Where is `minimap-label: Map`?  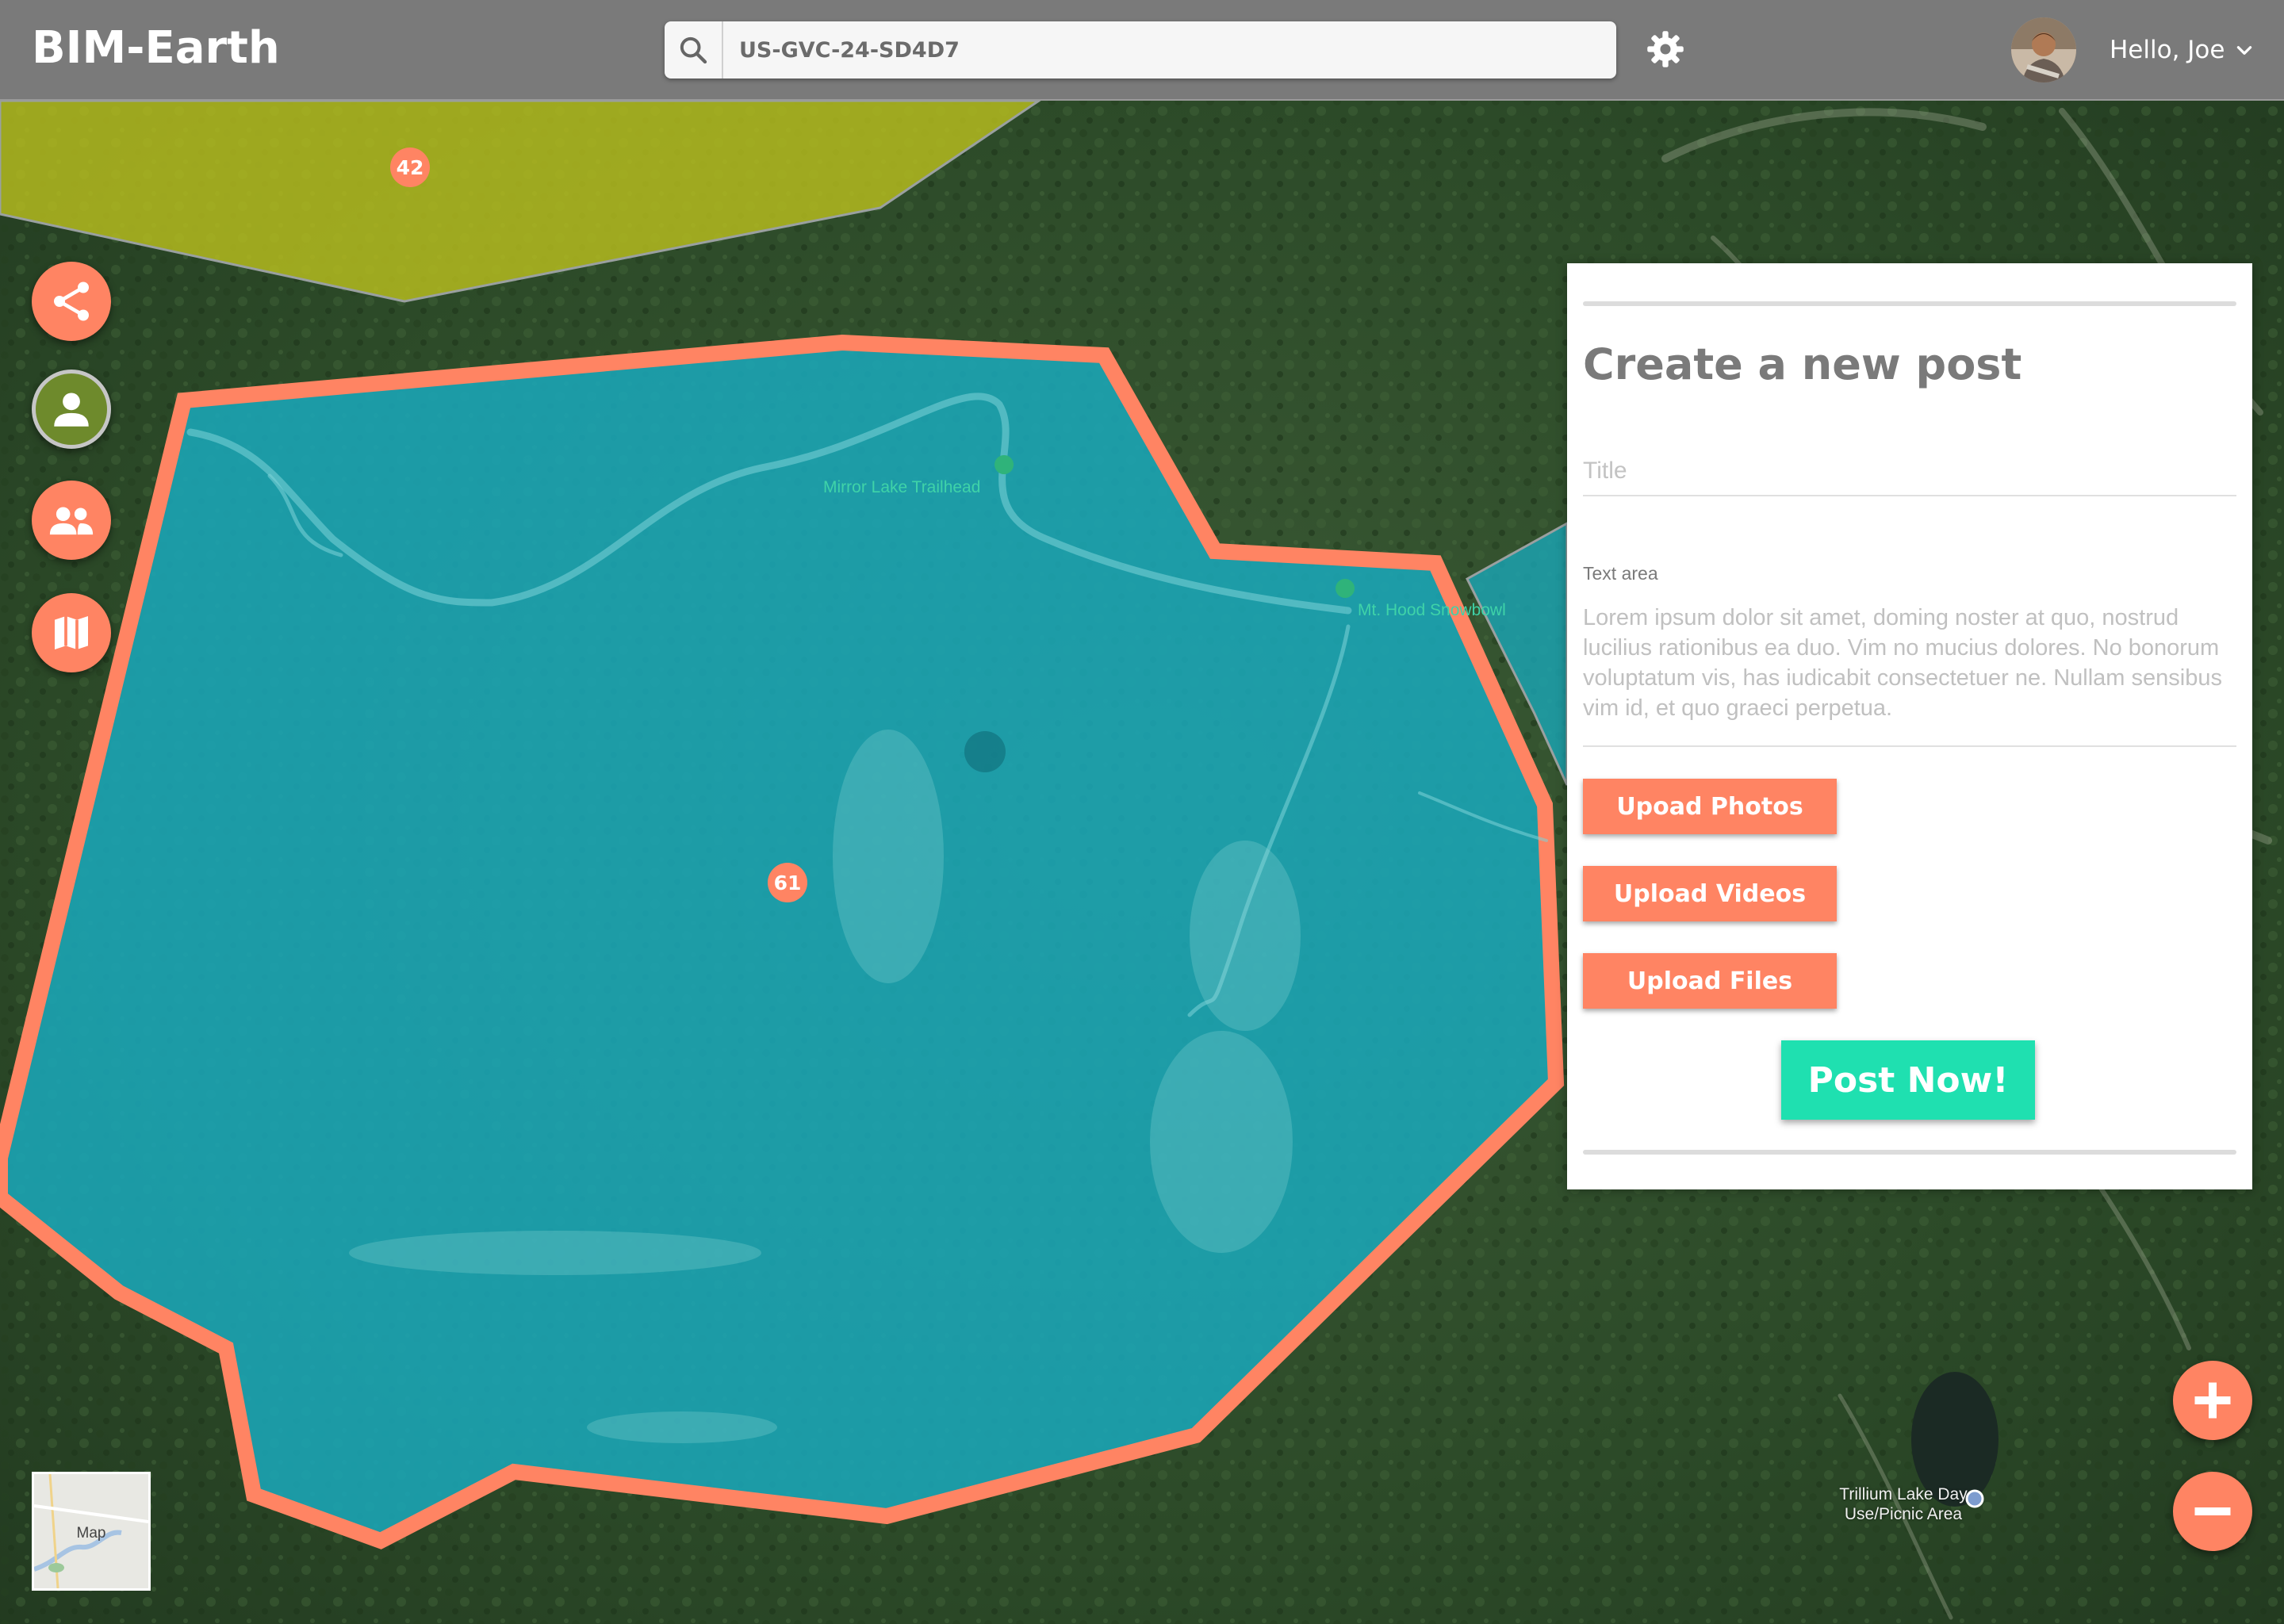 minimap-label: Map is located at coordinates (91, 1533).